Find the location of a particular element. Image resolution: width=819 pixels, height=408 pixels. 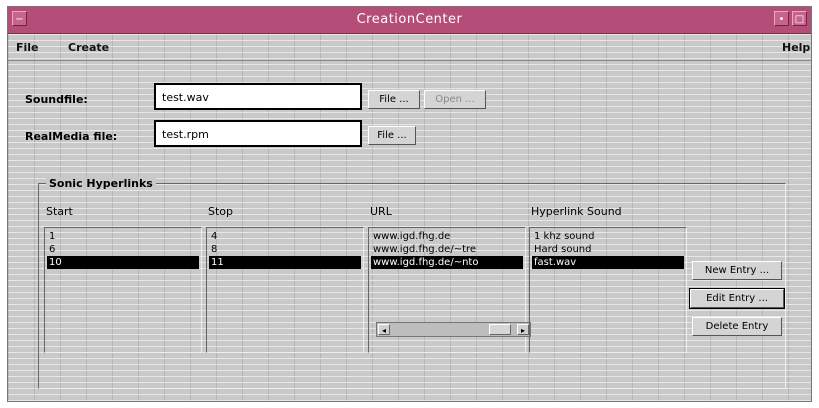

soundfile-input: test.wav is located at coordinates (258, 96).